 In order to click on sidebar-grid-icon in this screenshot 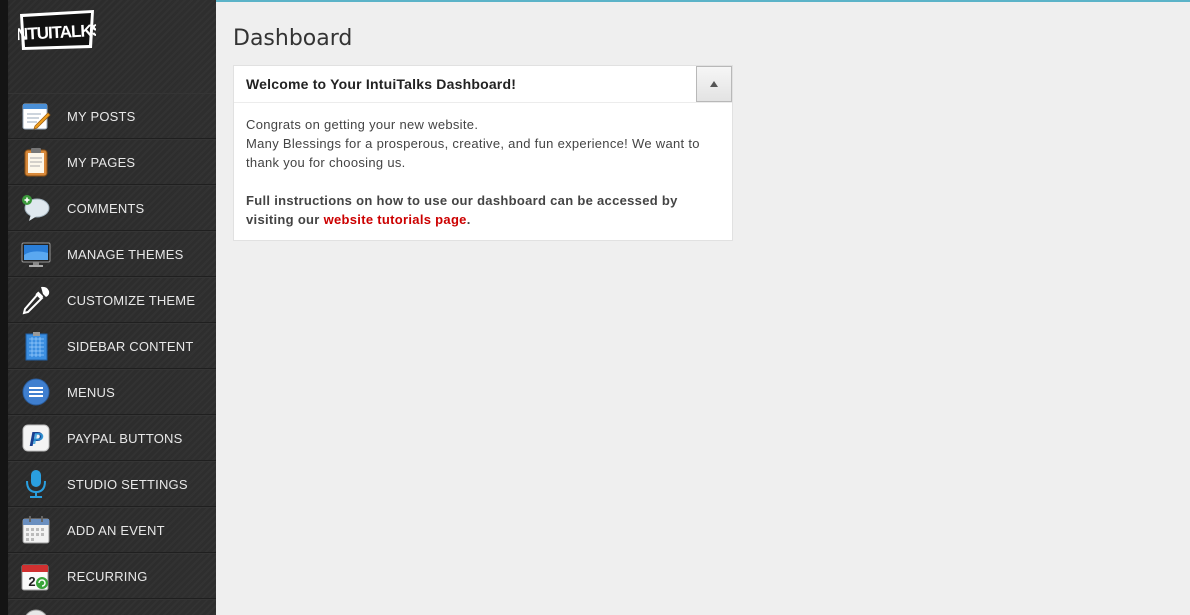, I will do `click(36, 346)`.